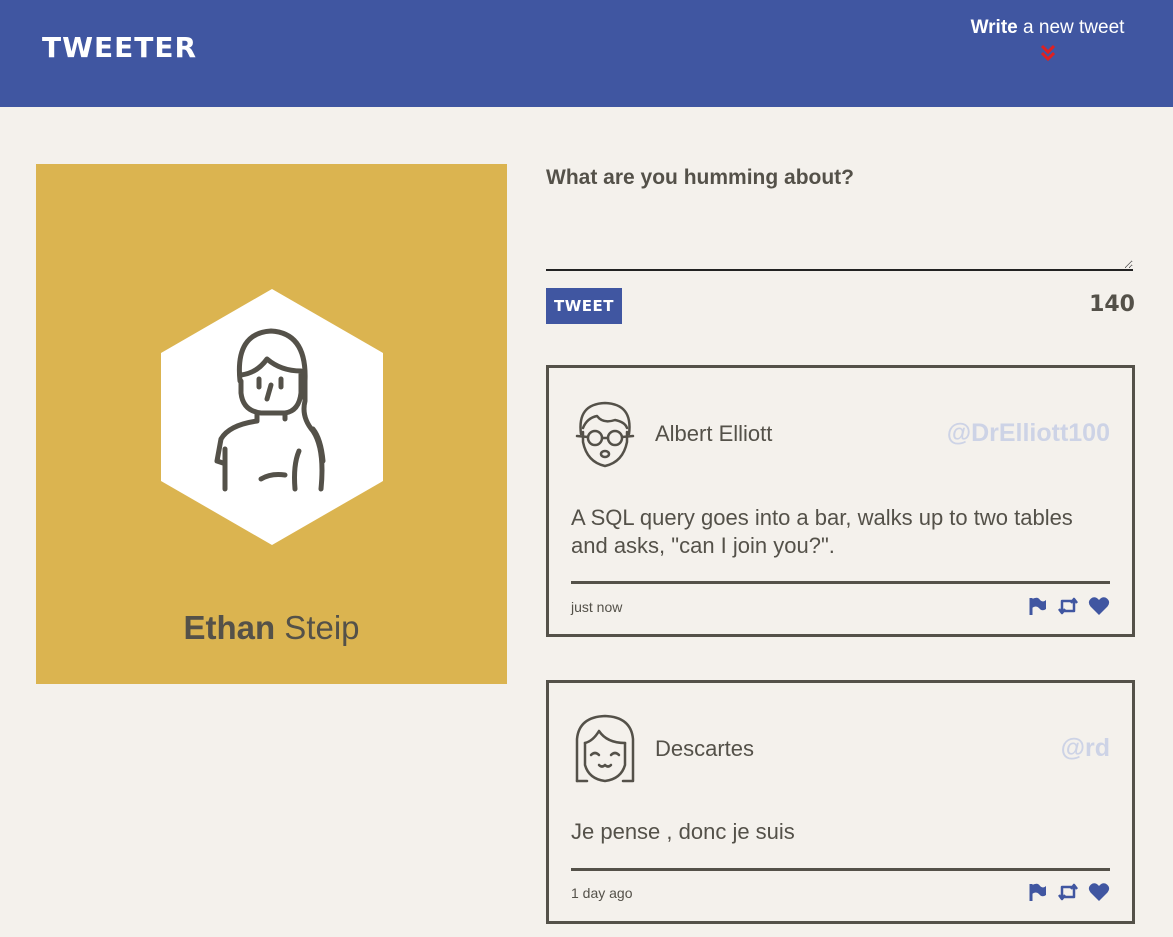 This screenshot has height=937, width=1173. What do you see at coordinates (119, 48) in the screenshot?
I see `brand-logo: TWEETER` at bounding box center [119, 48].